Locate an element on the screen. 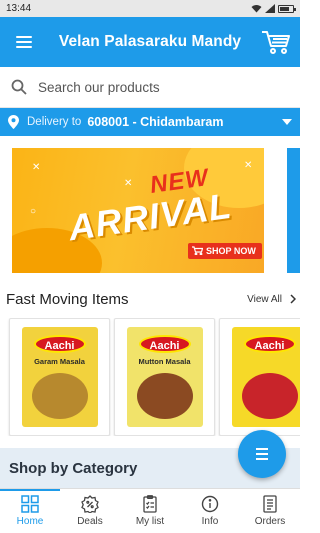 This screenshot has width=320, height=533. delivery-location-bar: Delivery to 608001 - Chidambaram is located at coordinates (150, 122).